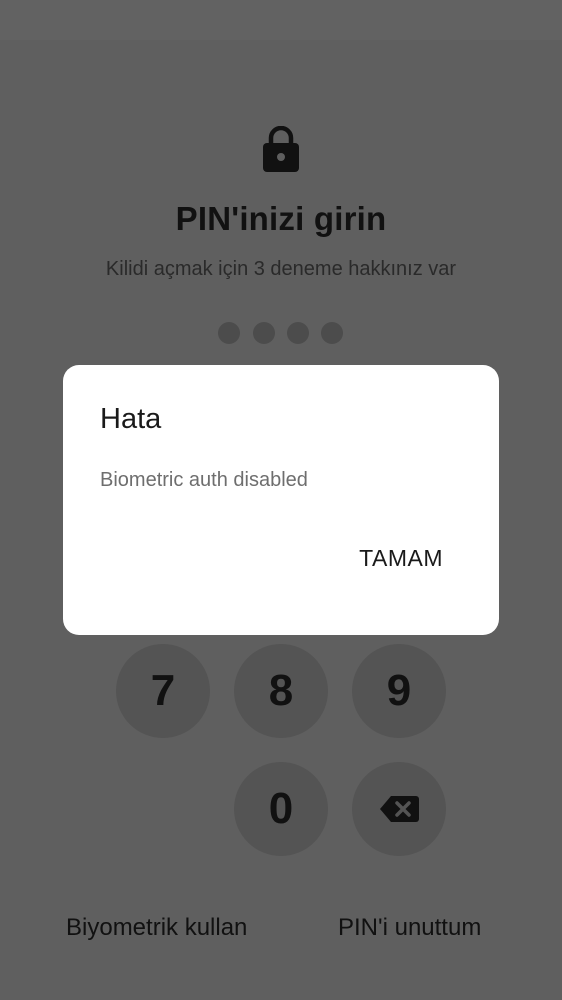  I want to click on keypad-key-9: 9, so click(399, 691).